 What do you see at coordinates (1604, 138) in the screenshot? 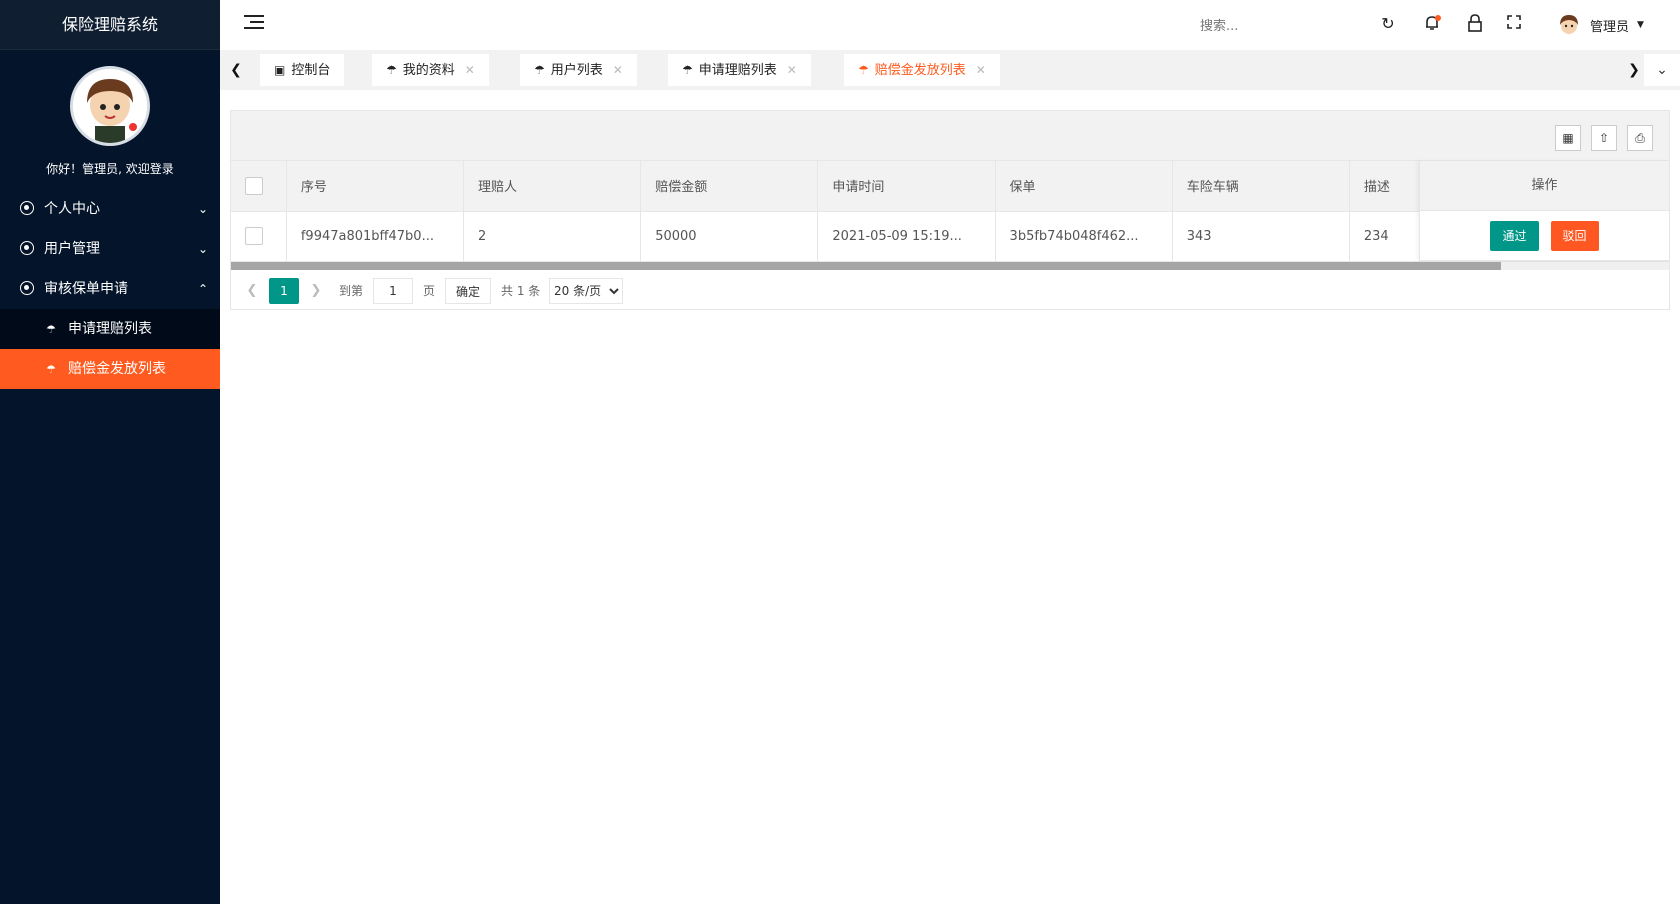
I see `export-icon: ⇧` at bounding box center [1604, 138].